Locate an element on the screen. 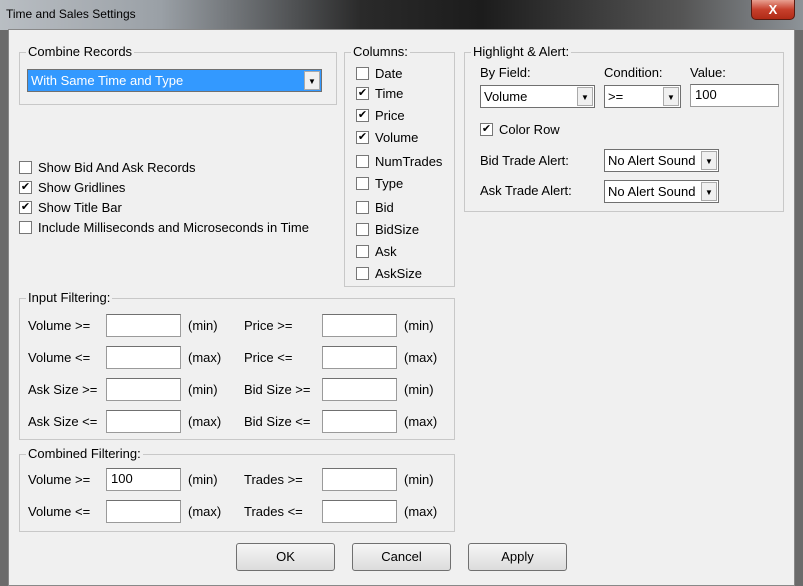 The image size is (803, 586). ok-button: OK is located at coordinates (285, 557).